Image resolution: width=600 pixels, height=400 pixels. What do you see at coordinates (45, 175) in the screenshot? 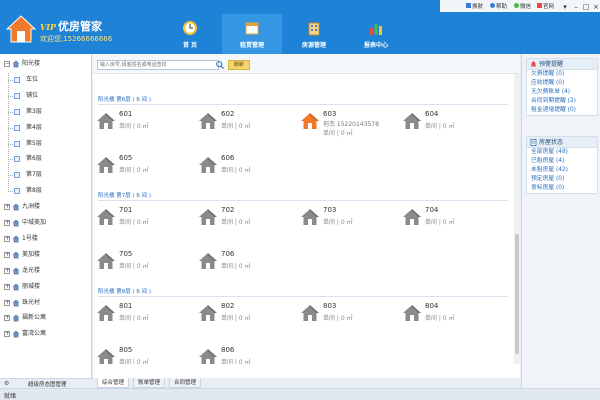
I see `tree-floor: 第7层` at bounding box center [45, 175].